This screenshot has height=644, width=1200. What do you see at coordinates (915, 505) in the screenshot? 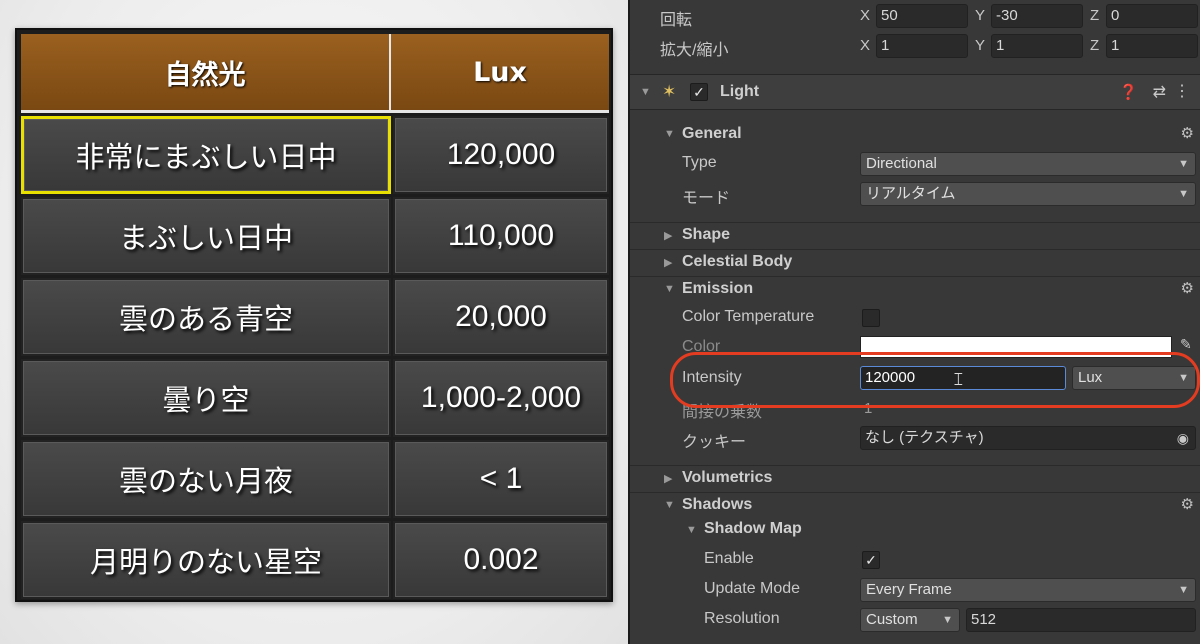
I see `shadows-section-header: ▼ Shadows ⚙` at bounding box center [915, 505].